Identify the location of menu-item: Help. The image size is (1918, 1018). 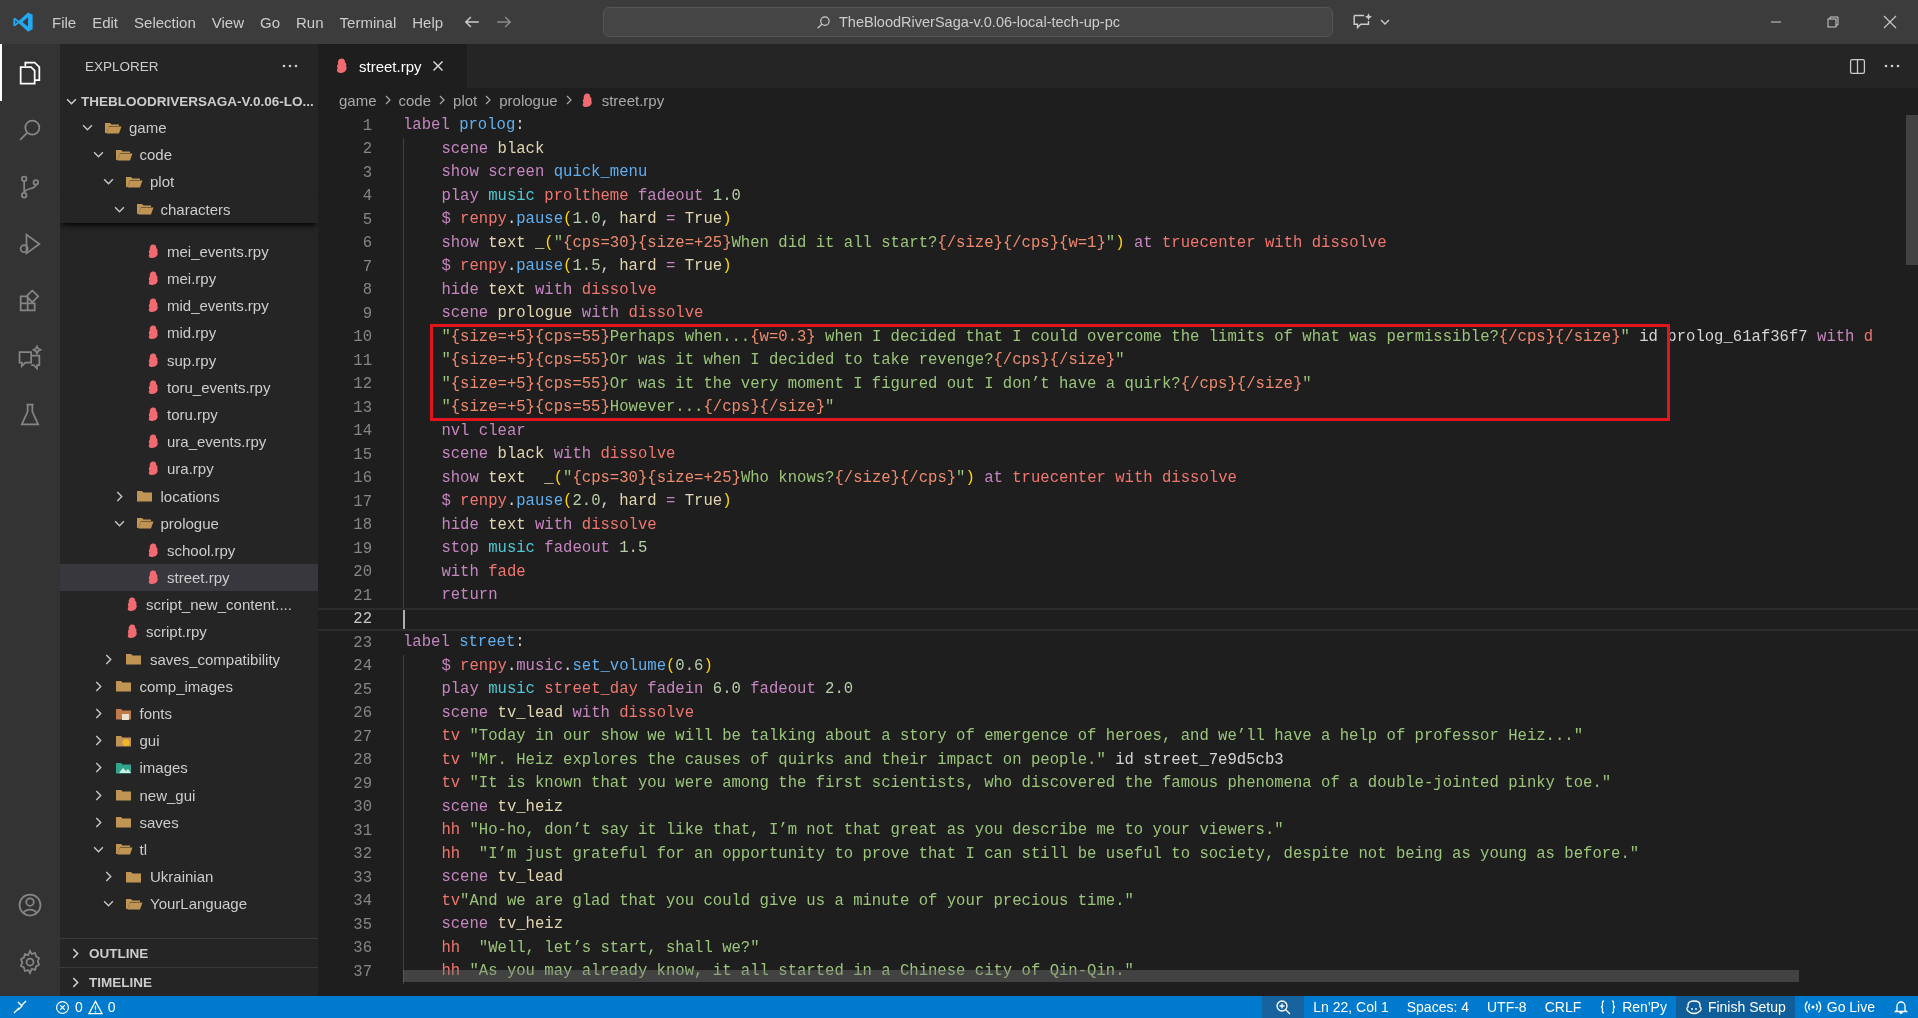
(428, 22).